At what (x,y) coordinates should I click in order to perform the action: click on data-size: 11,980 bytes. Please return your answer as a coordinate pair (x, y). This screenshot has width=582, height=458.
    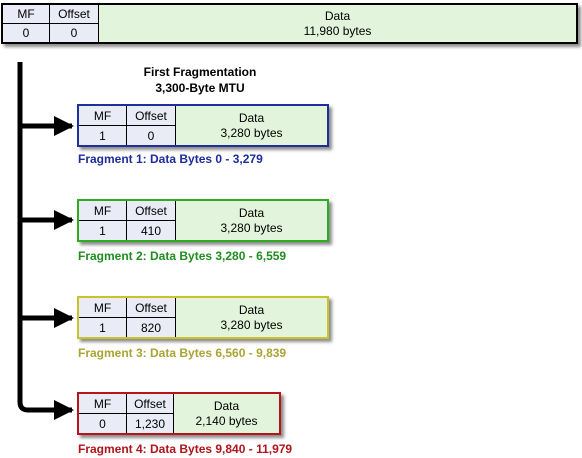
    Looking at the image, I should click on (337, 30).